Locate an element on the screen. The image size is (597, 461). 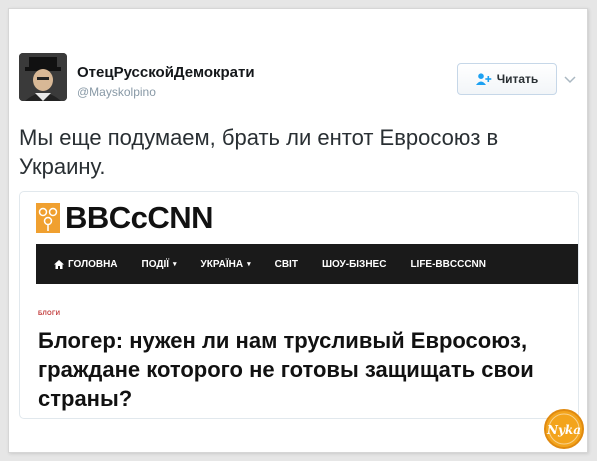
nav-item-life: LIFE-BBCCCNN is located at coordinates (448, 264).